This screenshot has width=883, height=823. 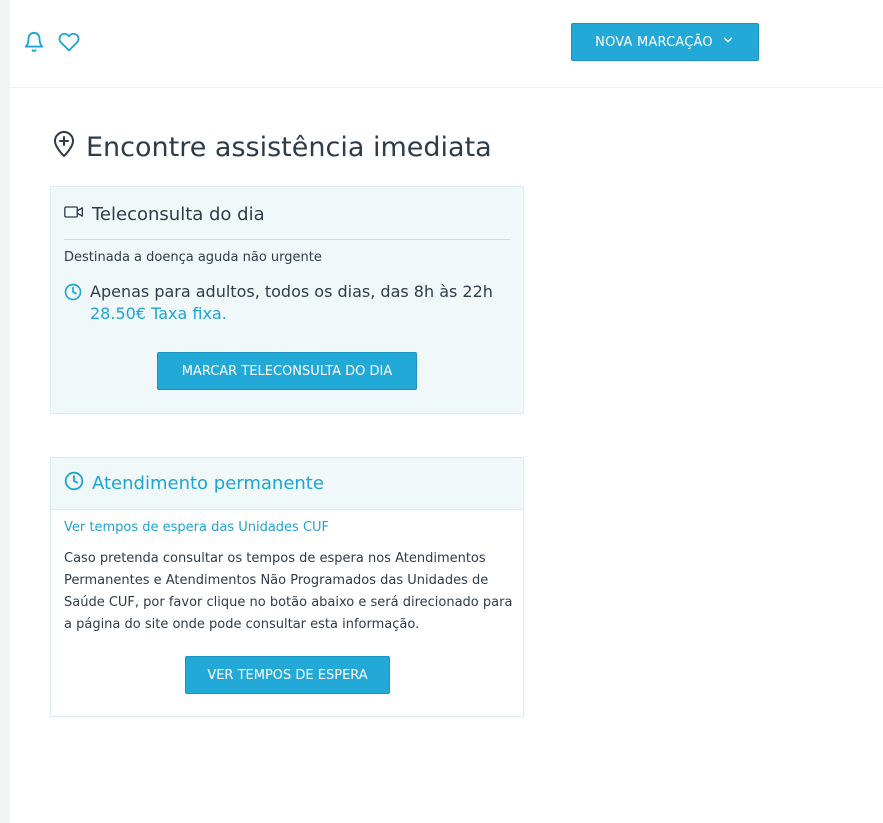 I want to click on marcar-teleconsulta-button: MARCAR TELECONSULTA DO DIA, so click(x=287, y=371).